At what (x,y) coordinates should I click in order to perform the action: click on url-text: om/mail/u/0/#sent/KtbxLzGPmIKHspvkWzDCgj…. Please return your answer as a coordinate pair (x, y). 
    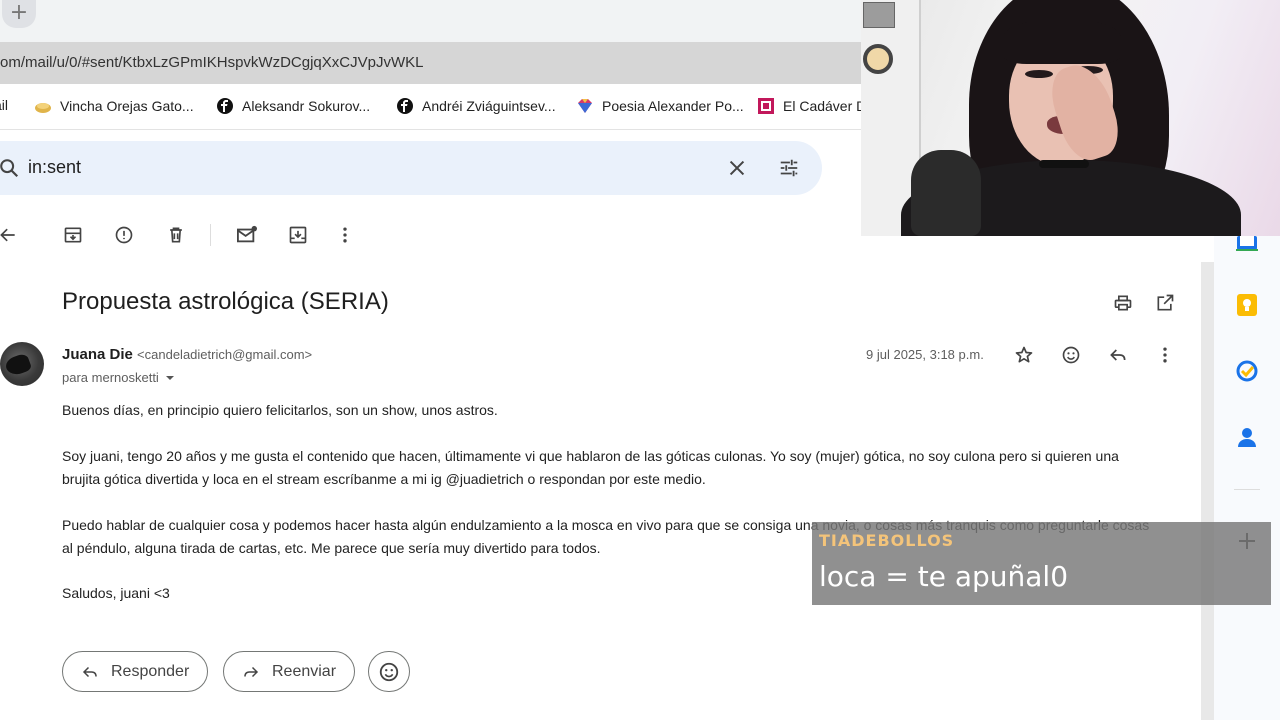
    Looking at the image, I should click on (212, 62).